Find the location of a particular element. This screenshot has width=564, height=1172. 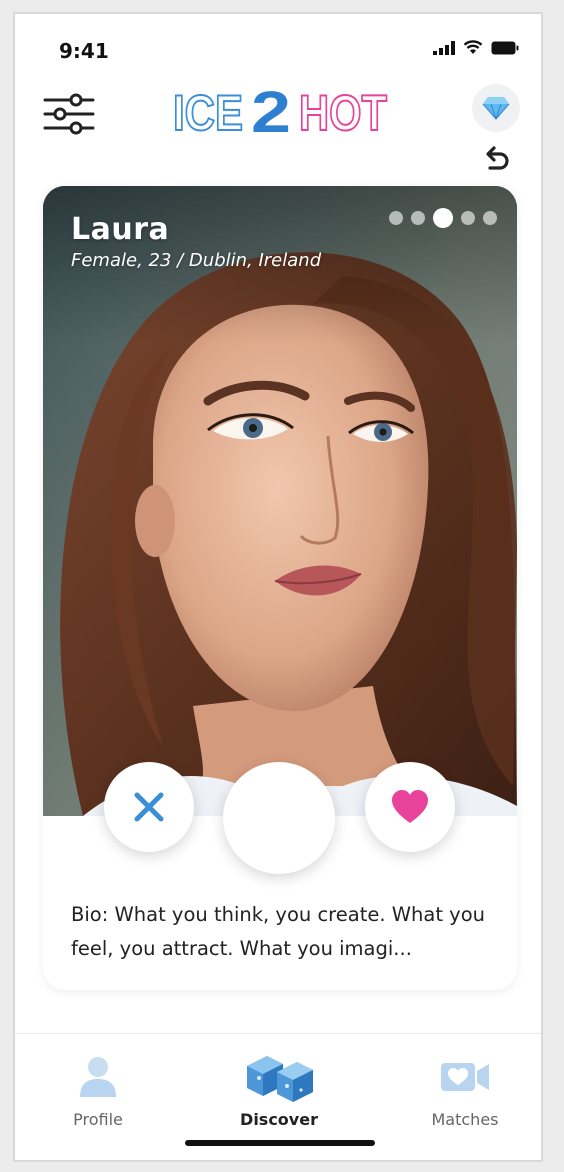

premium-button is located at coordinates (496, 108).